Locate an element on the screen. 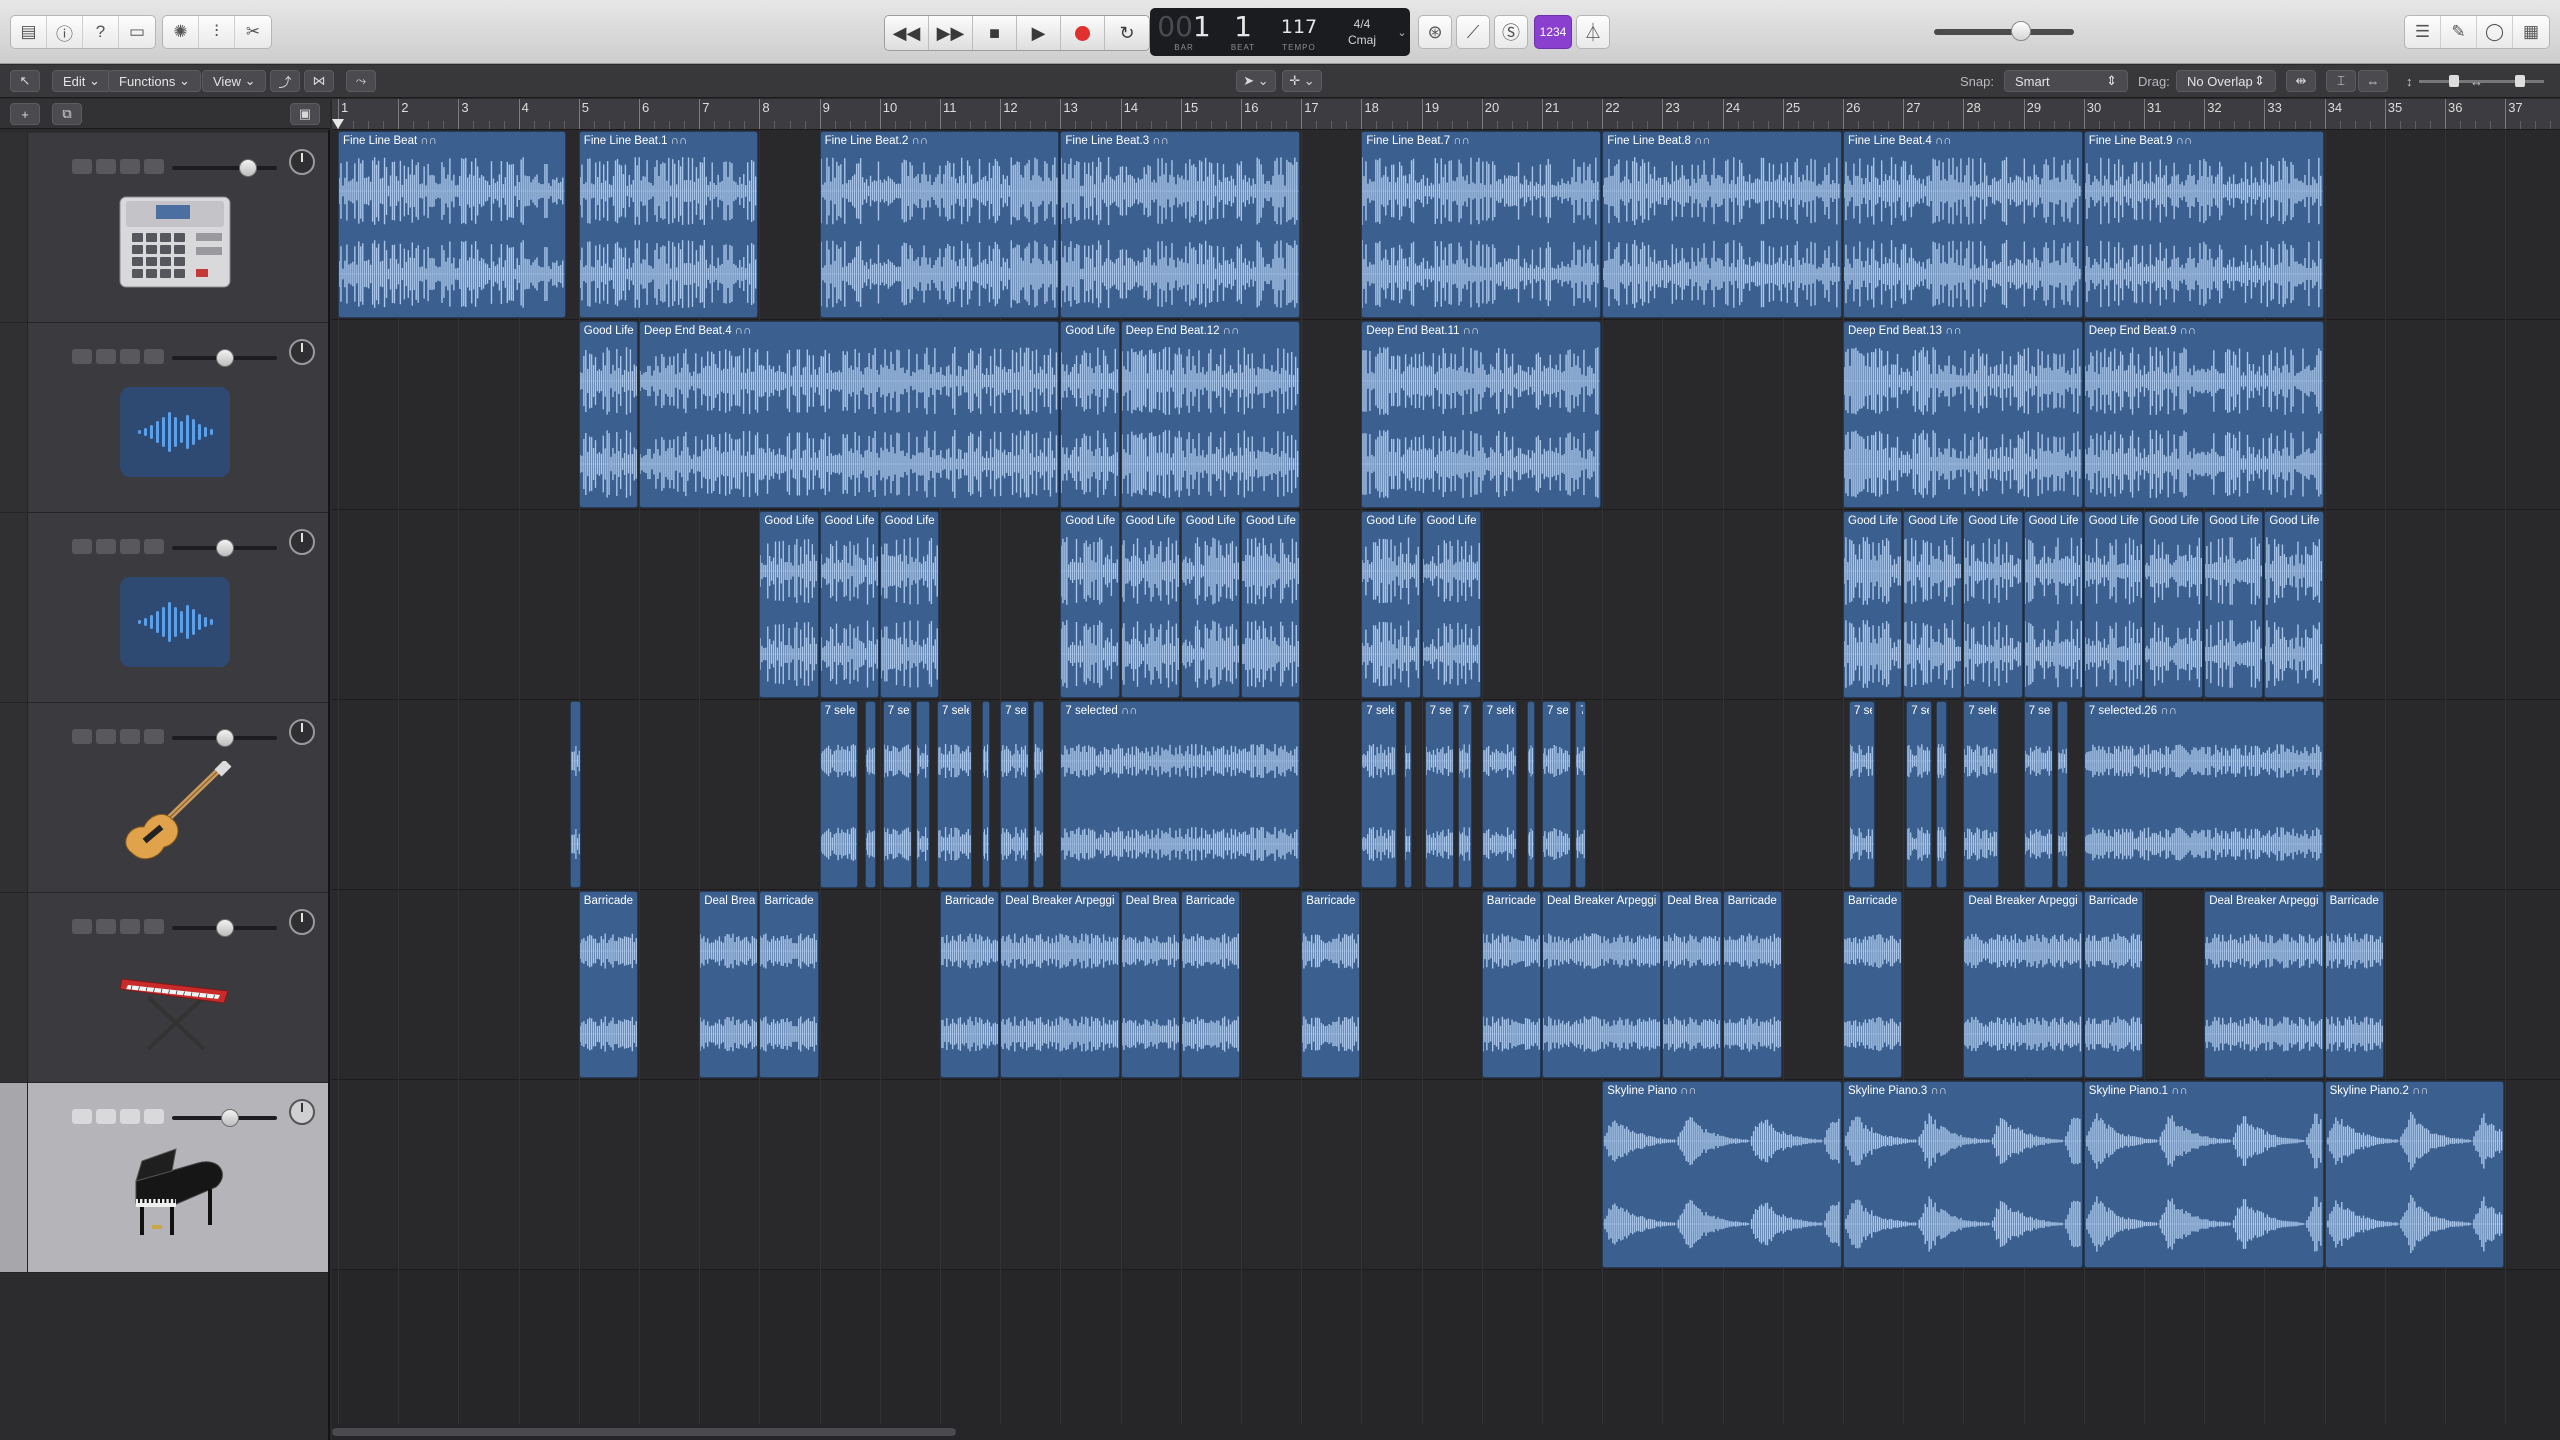  loop-browser-icon: ◯ is located at coordinates (2495, 32).